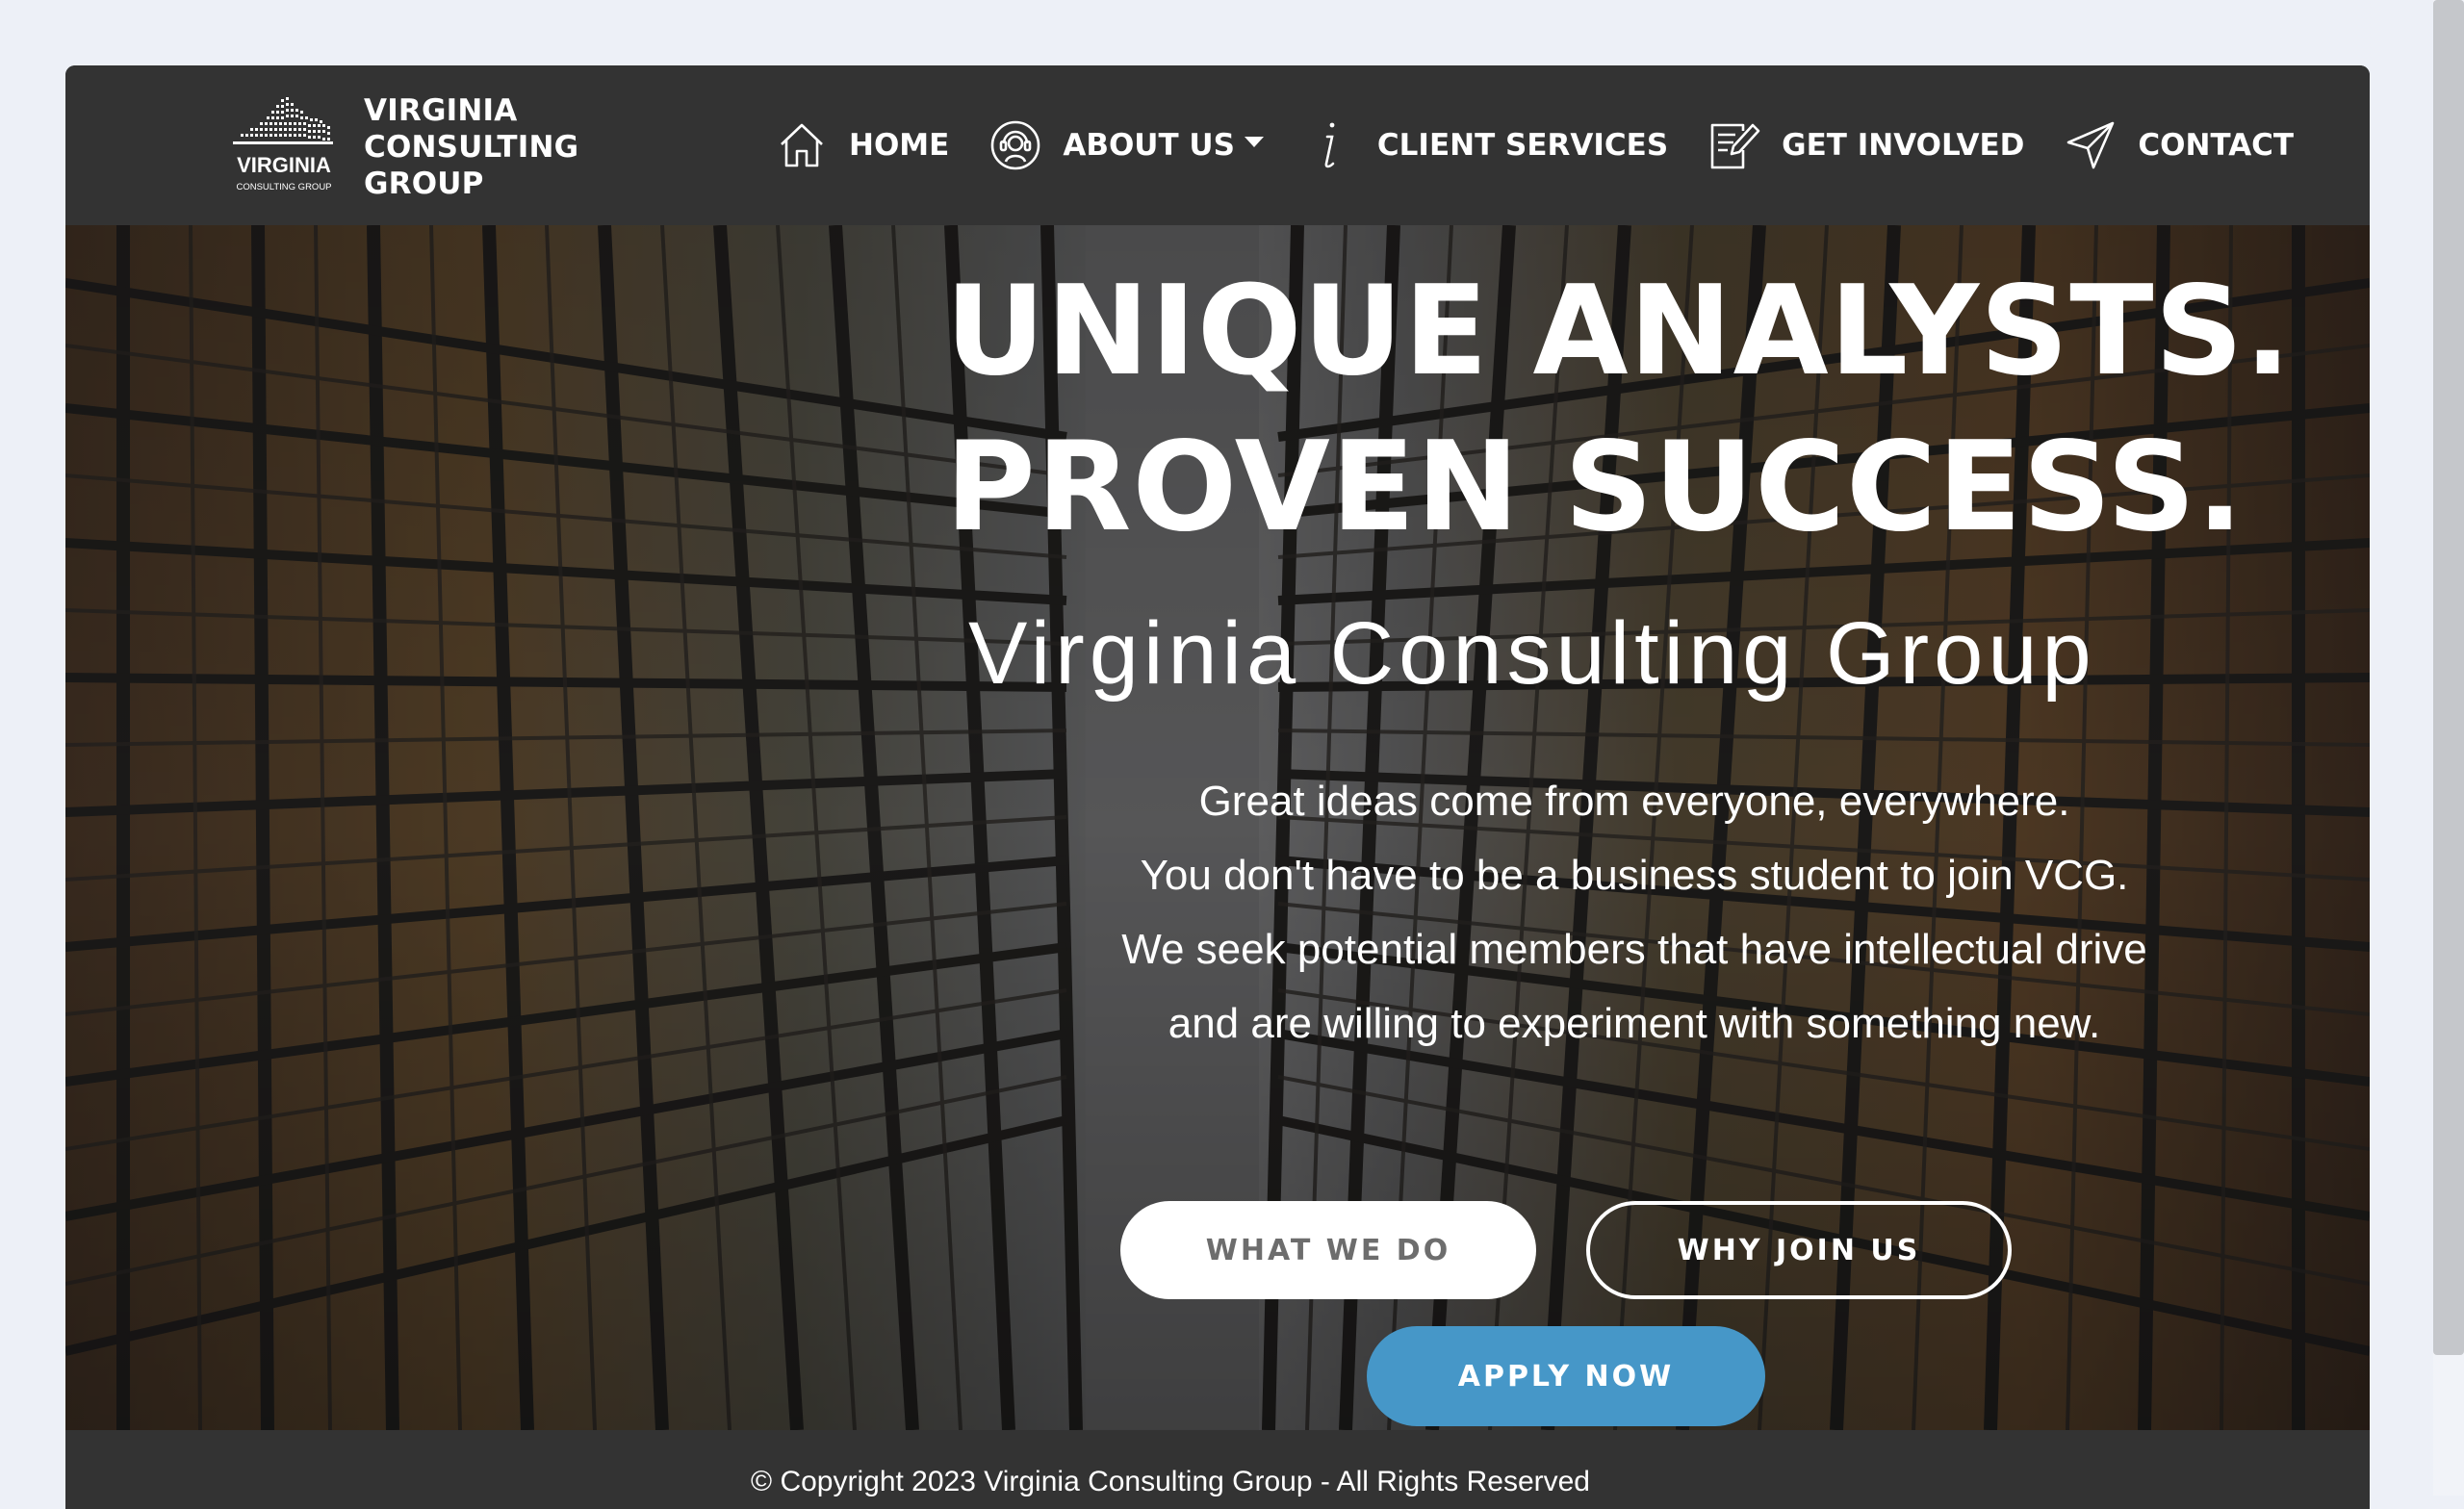 This screenshot has width=2464, height=1509. I want to click on chevron-down-icon, so click(1254, 141).